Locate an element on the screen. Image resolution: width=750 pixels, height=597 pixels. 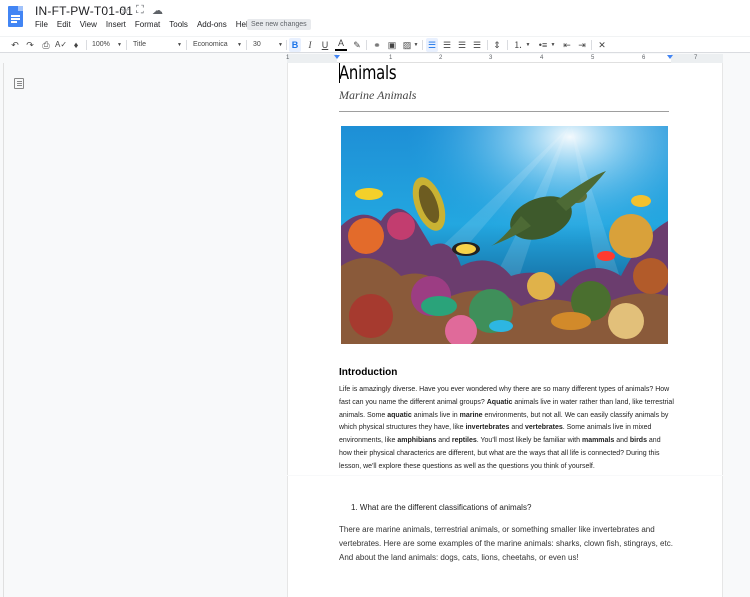
clear-format-icon: ✕ is located at coordinates (602, 45).